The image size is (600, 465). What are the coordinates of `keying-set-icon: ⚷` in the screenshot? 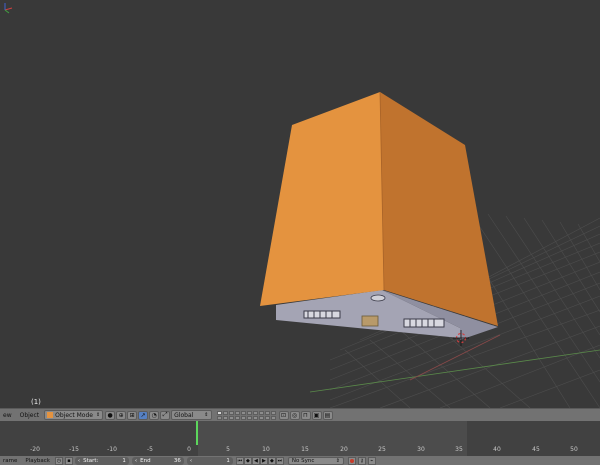 It's located at (361, 460).